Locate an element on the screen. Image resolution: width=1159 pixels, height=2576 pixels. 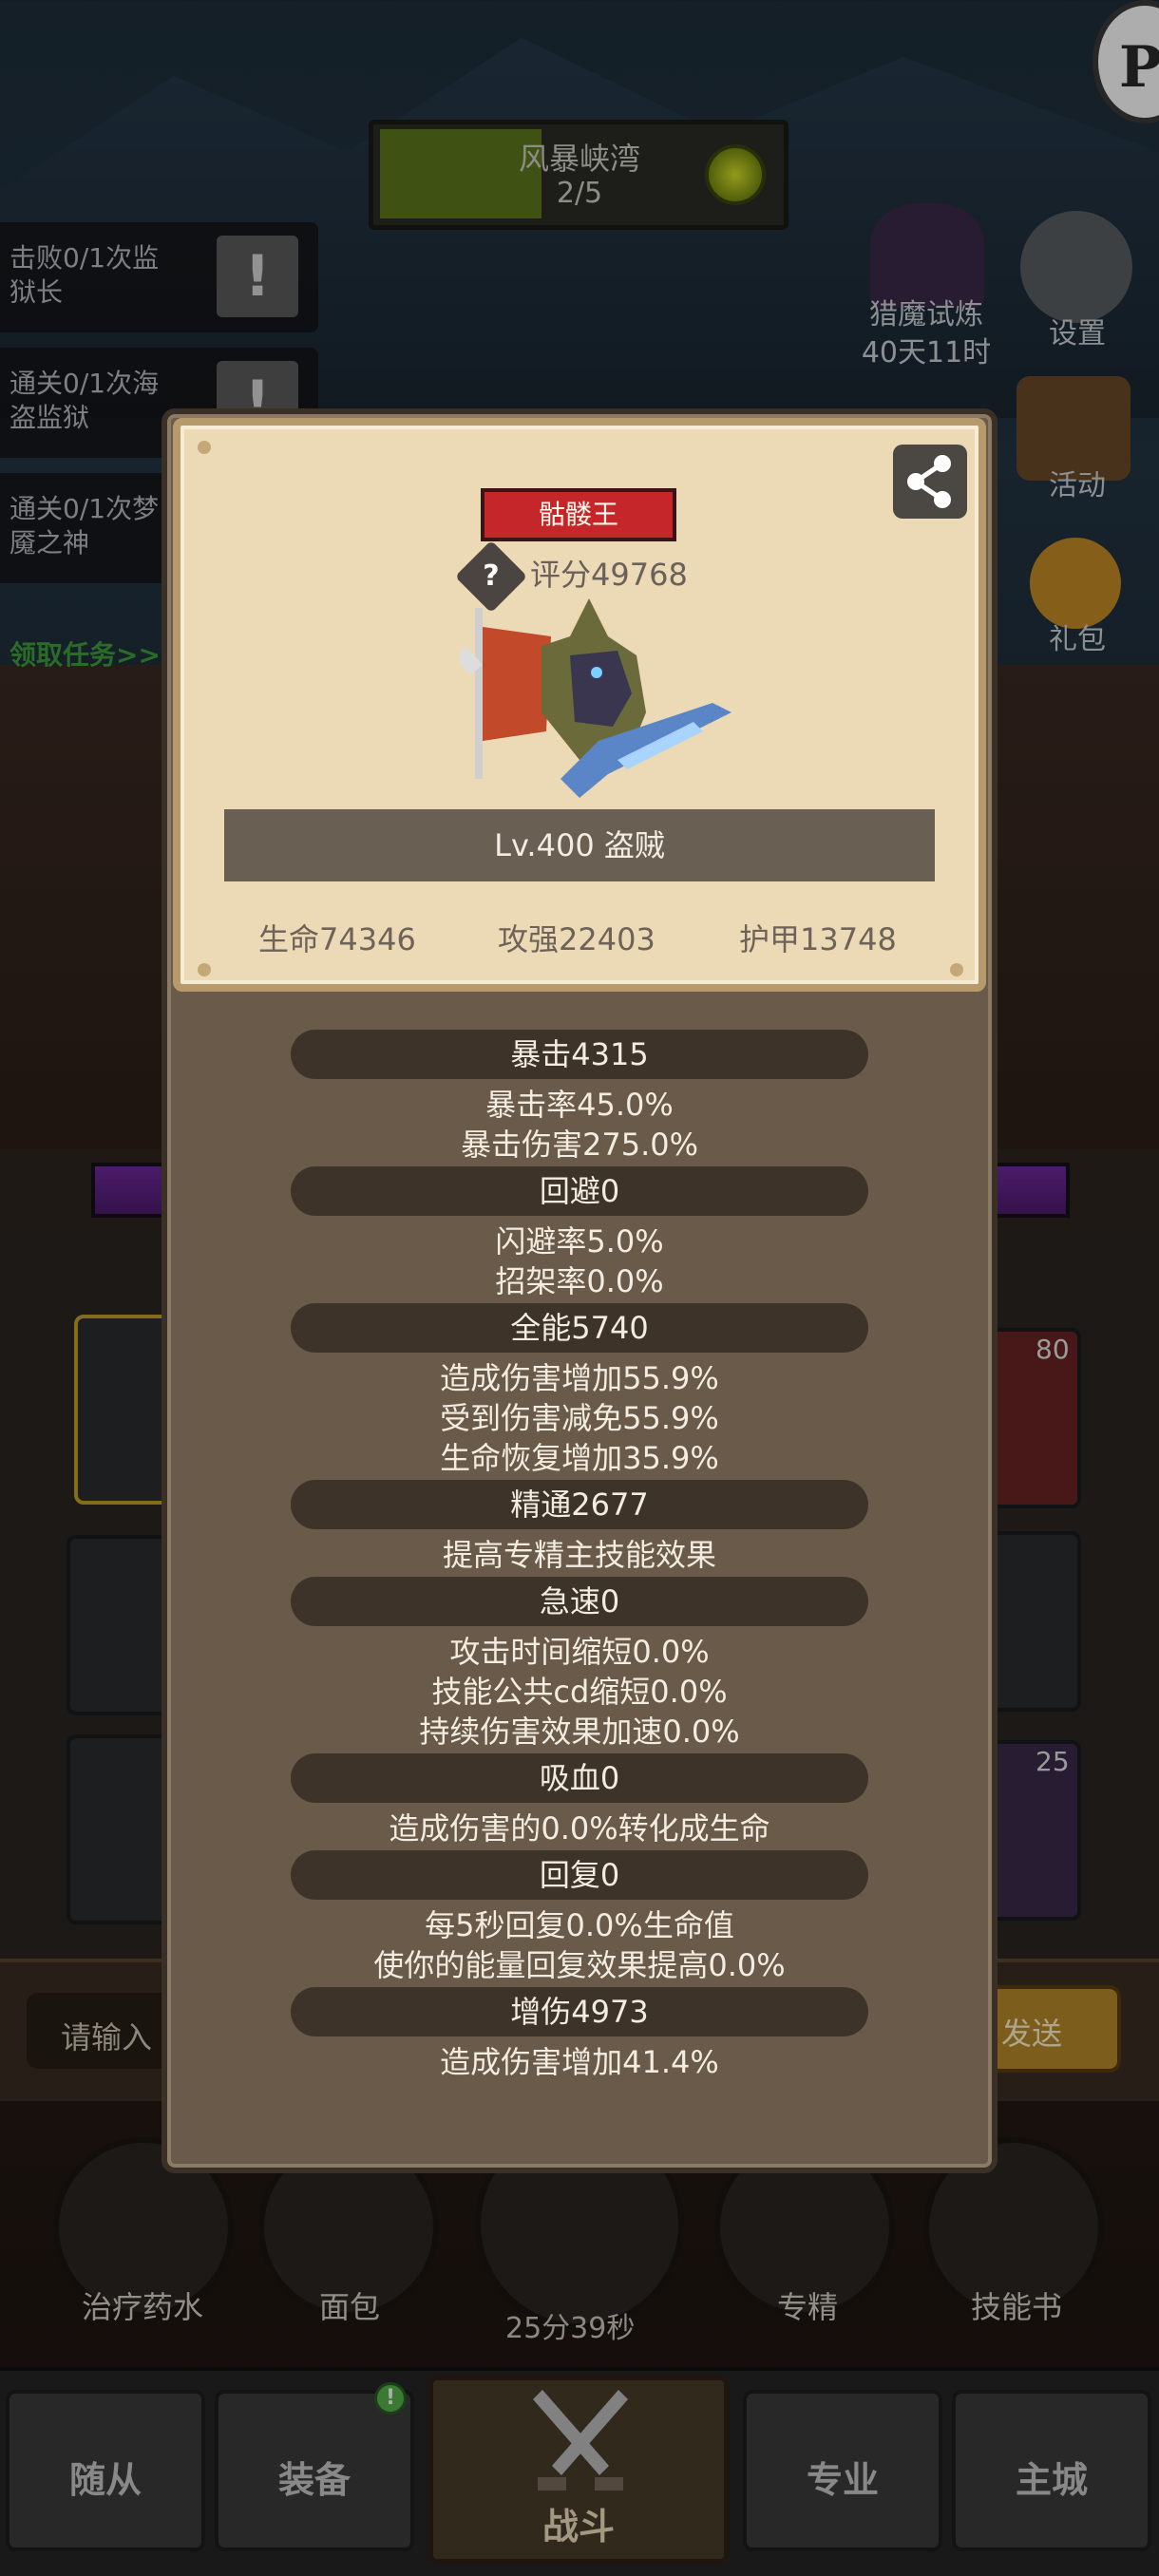
stat-line: 技能公共cd缩短0.0% is located at coordinates (579, 1692).